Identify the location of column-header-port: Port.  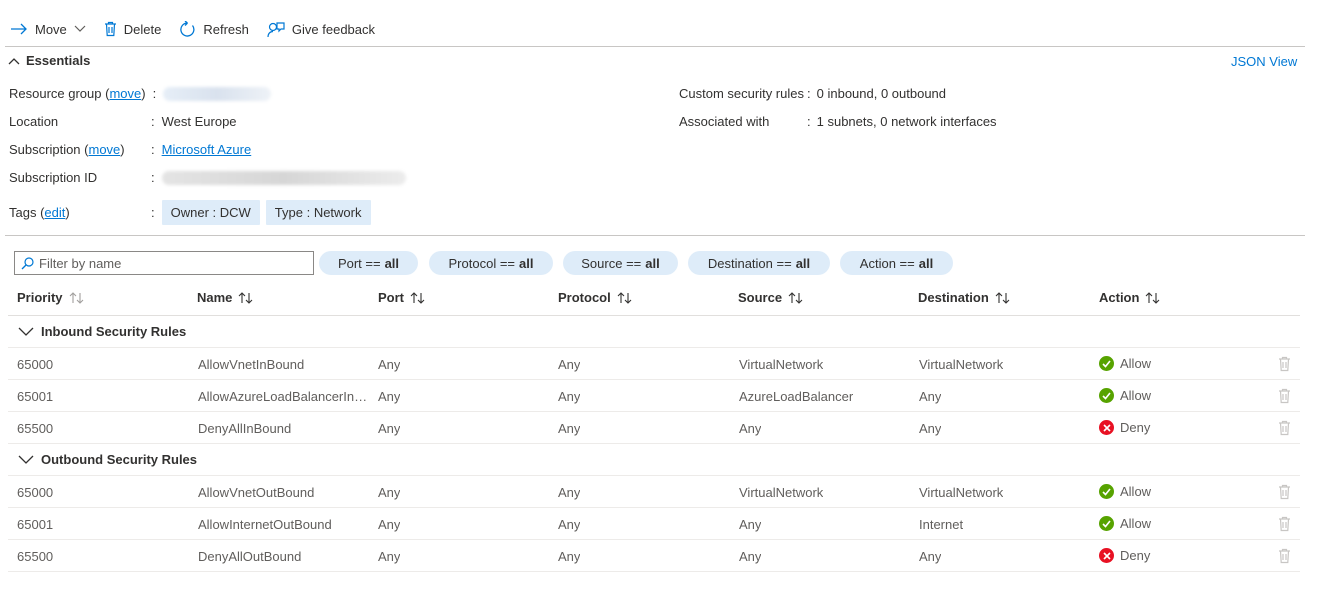
(402, 297).